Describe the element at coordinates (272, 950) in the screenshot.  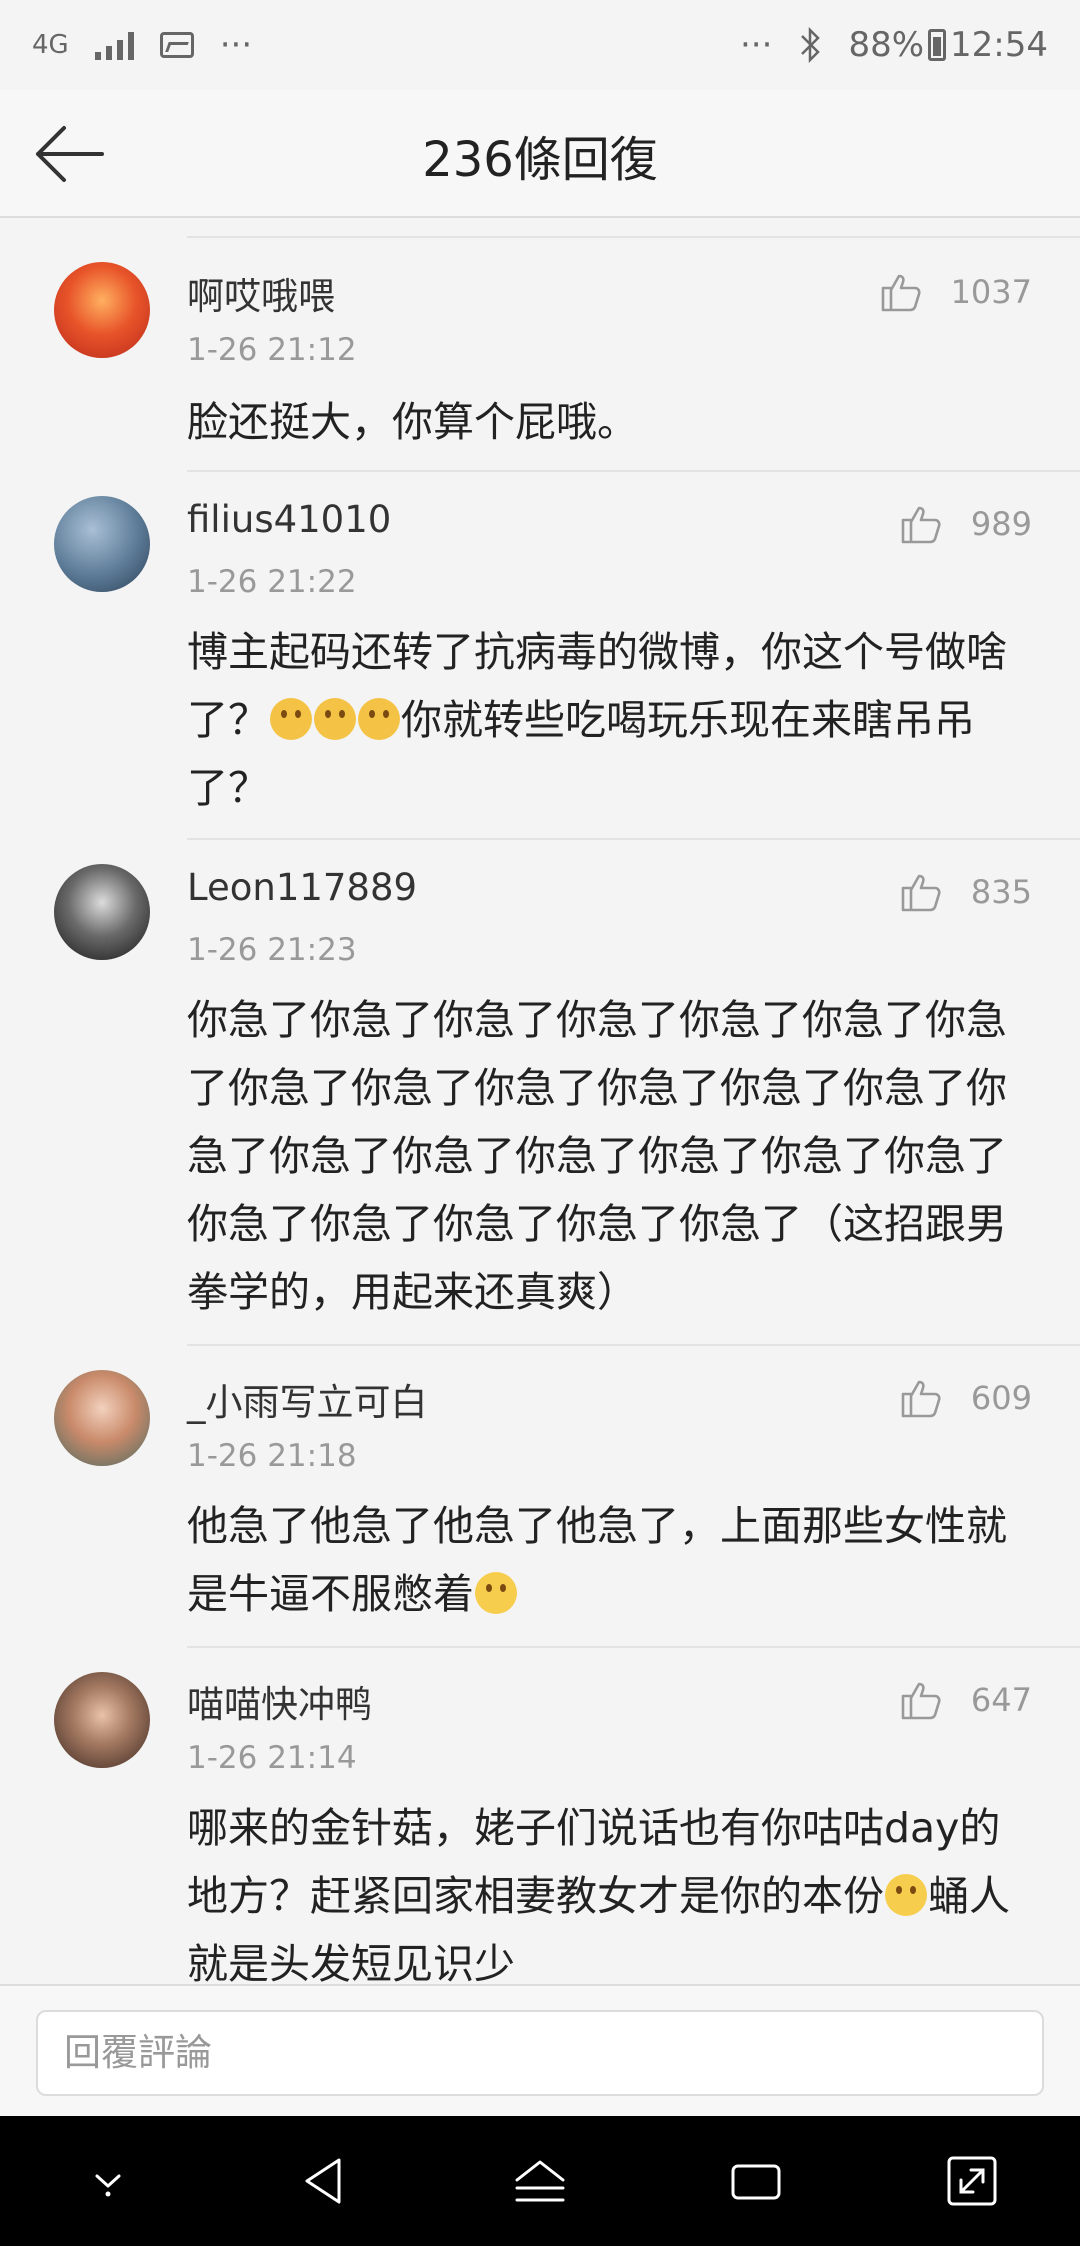
I see `comment-timestamp: 1-26 21:23` at that location.